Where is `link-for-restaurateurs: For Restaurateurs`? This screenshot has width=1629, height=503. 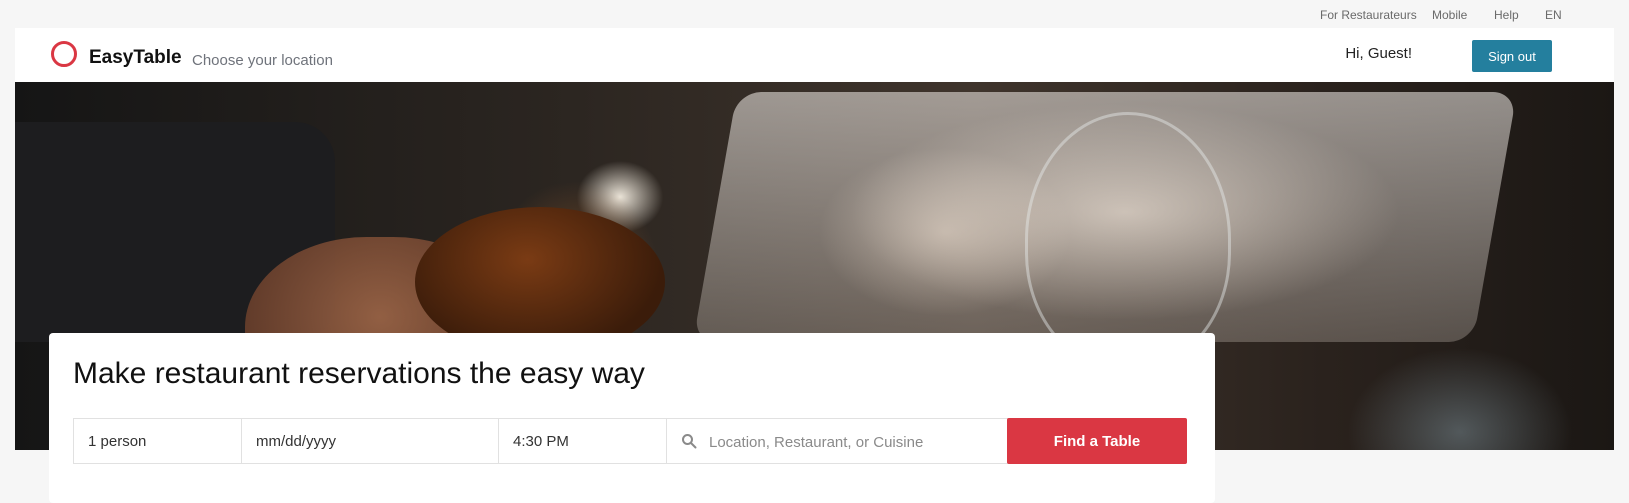 link-for-restaurateurs: For Restaurateurs is located at coordinates (1368, 15).